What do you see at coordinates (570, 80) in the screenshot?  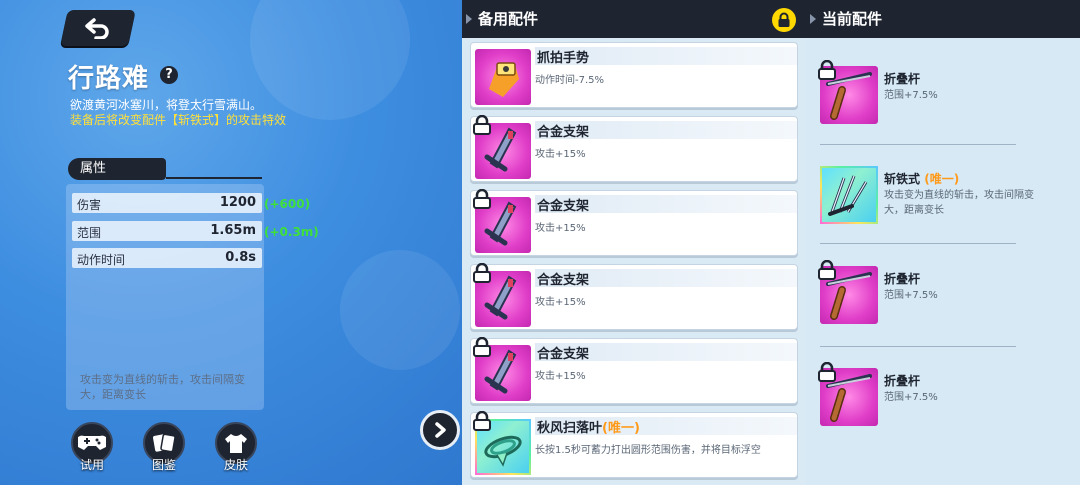 I see `part-effect: 动作时间-7.5%` at bounding box center [570, 80].